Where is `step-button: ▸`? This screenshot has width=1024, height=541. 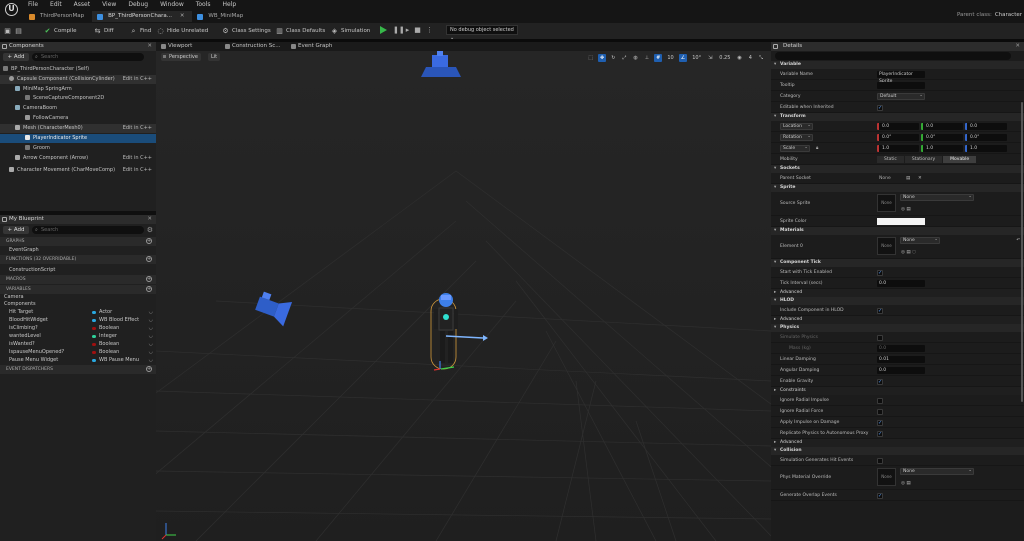
step-button: ▸ is located at coordinates (407, 30).